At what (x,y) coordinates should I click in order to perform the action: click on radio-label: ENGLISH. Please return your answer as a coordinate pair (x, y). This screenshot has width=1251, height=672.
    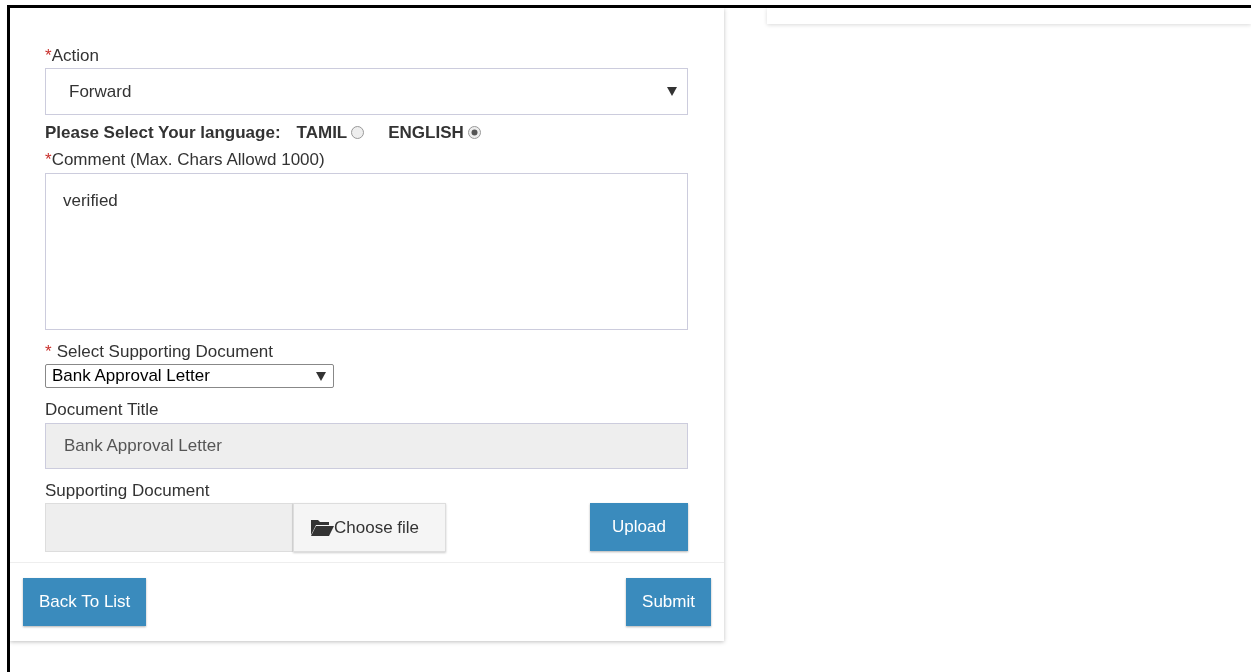
    Looking at the image, I should click on (426, 133).